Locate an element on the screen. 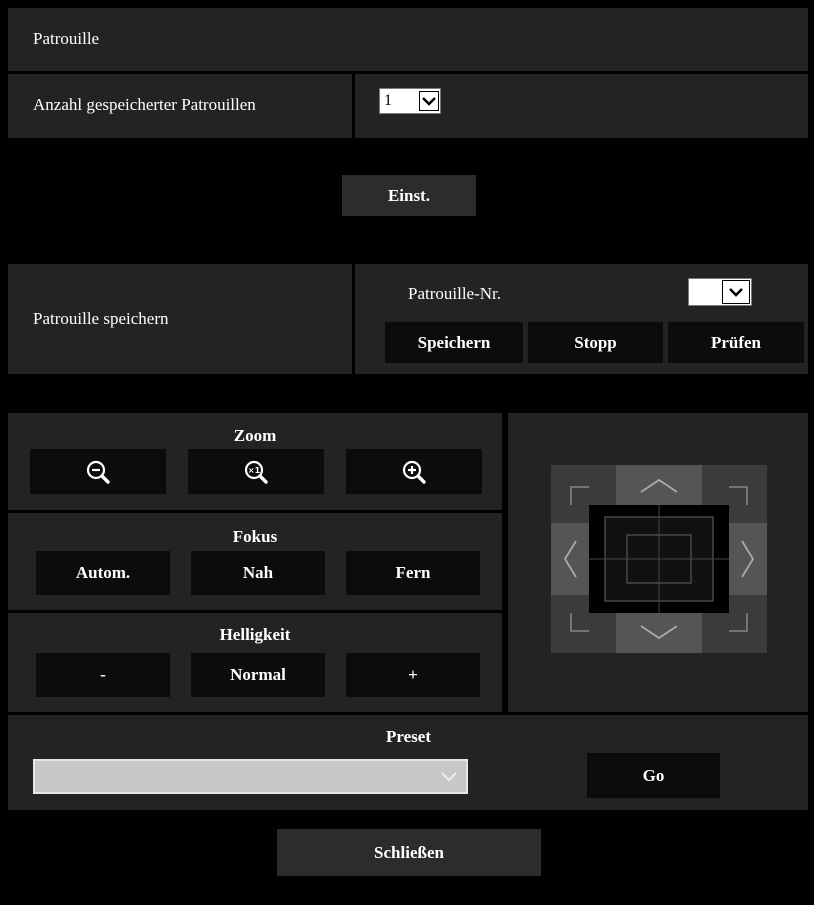  focus-near-button: Nah is located at coordinates (258, 573).